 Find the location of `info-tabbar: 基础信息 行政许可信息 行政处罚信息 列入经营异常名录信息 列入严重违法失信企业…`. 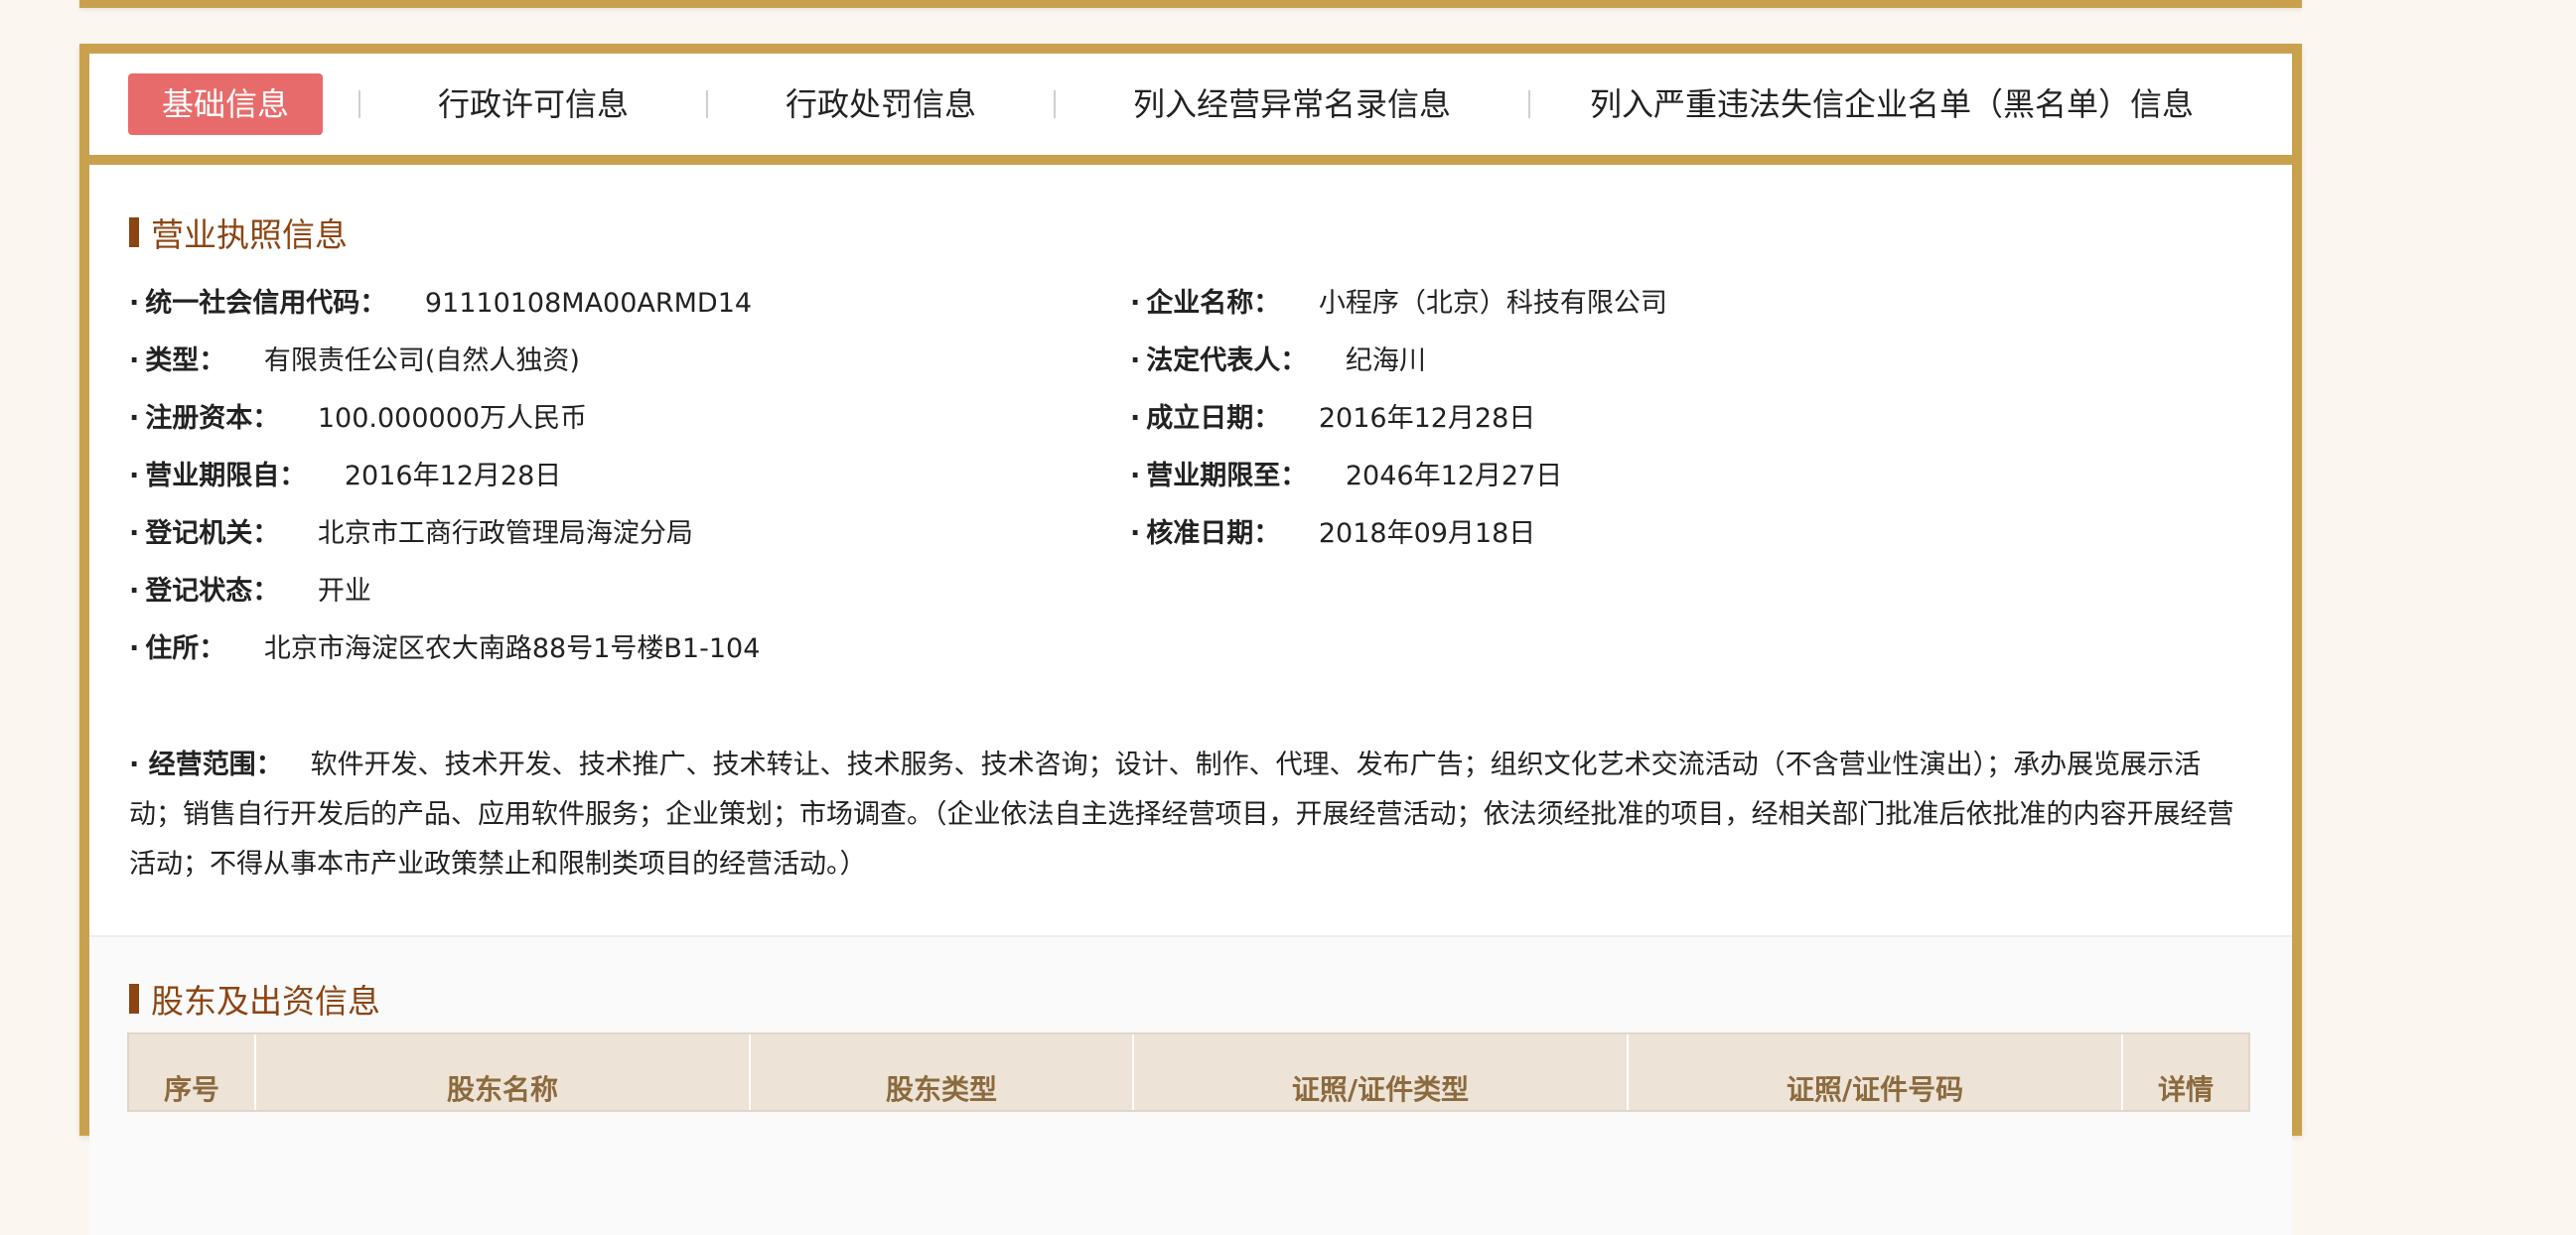

info-tabbar: 基础信息 行政许可信息 行政处罚信息 列入经营异常名录信息 列入严重违法失信企业… is located at coordinates (1191, 110).